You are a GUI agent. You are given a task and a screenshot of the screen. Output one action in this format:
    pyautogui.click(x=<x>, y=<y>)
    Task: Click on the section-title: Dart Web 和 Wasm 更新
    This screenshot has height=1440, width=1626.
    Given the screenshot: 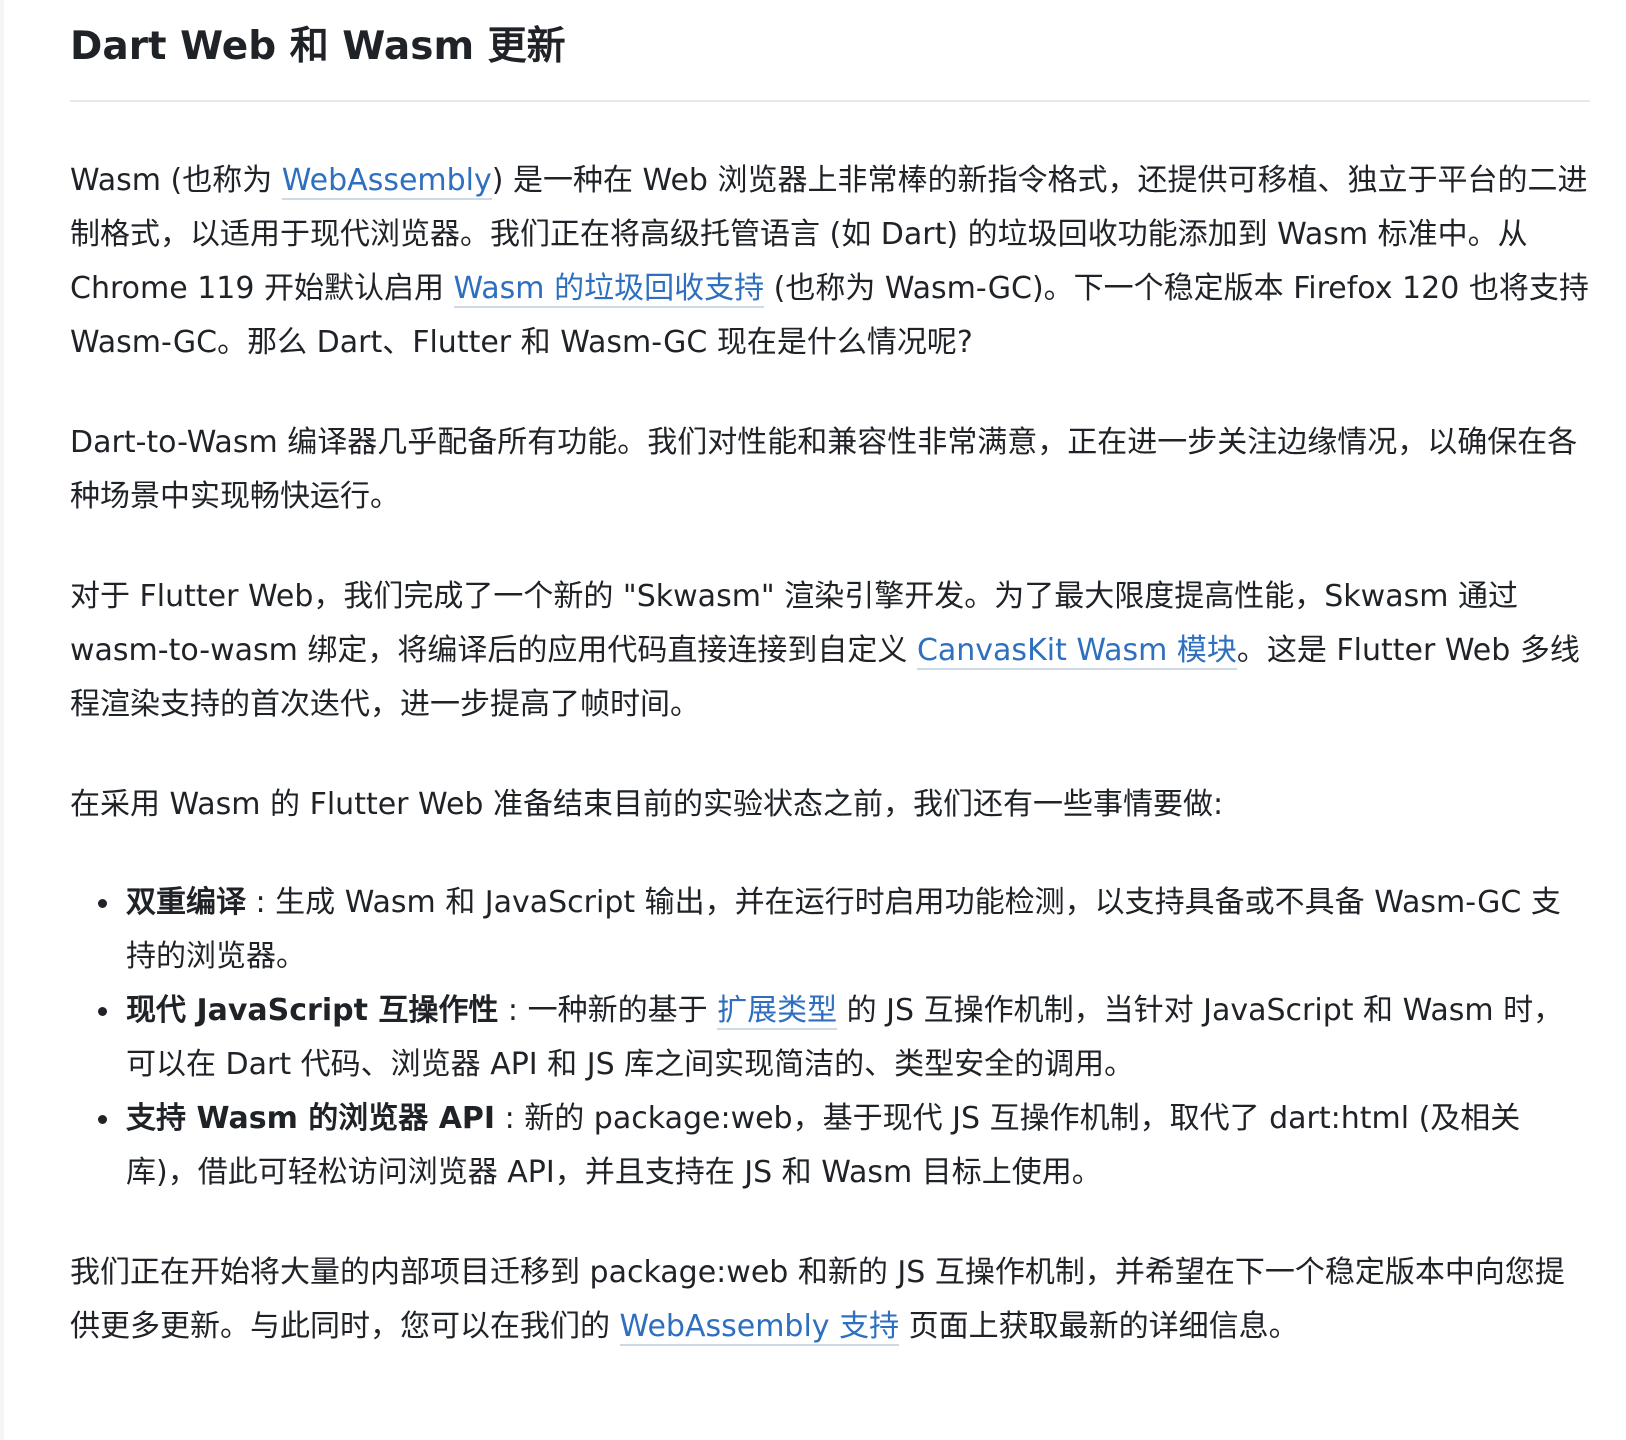 What is the action you would take?
    pyautogui.click(x=318, y=46)
    